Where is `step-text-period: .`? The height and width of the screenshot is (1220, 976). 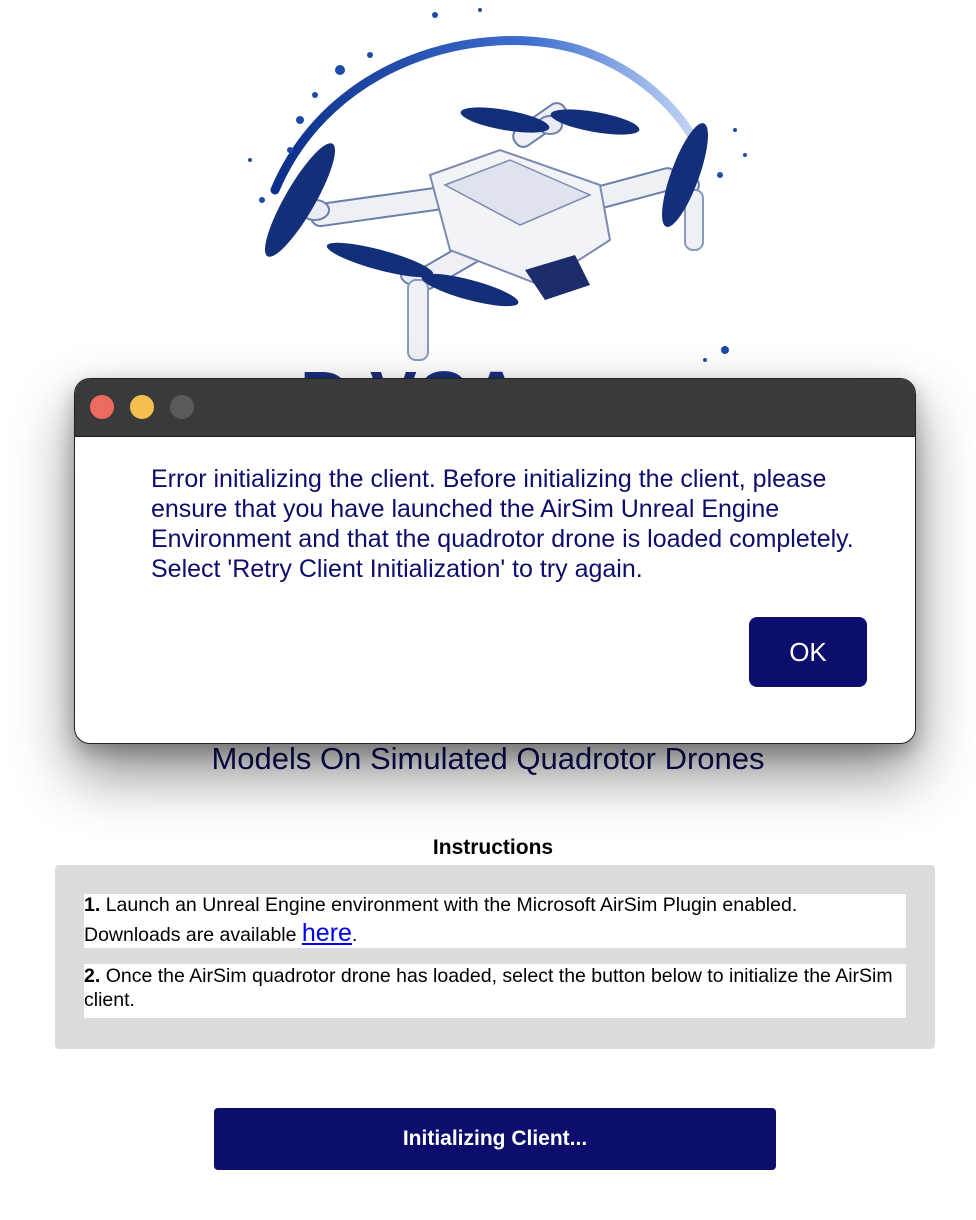 step-text-period: . is located at coordinates (354, 935).